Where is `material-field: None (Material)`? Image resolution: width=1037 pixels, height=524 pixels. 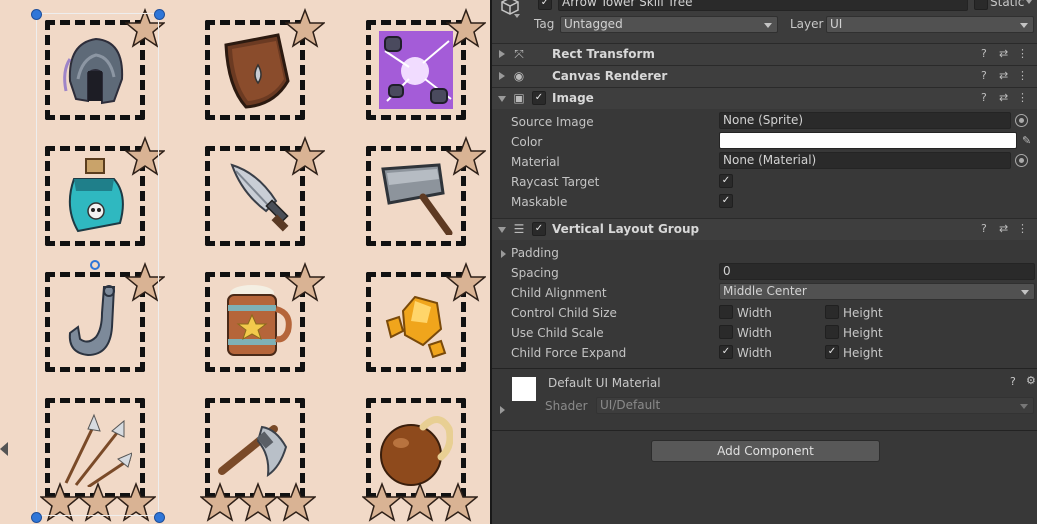 material-field: None (Material) is located at coordinates (873, 160).